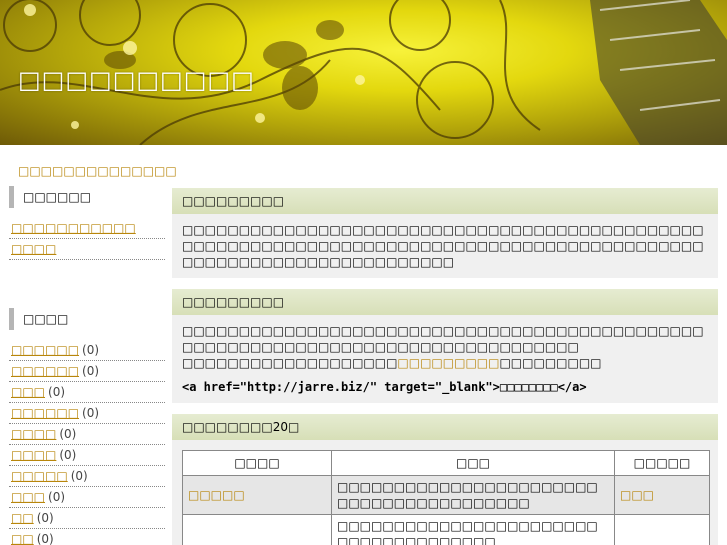 This screenshot has height=545, width=727. What do you see at coordinates (473, 495) in the screenshot?
I see `description-cell: □□□□□□□□□□□□□□□□□□□□□□□□□□□□□□□□□□□□□□□□` at bounding box center [473, 495].